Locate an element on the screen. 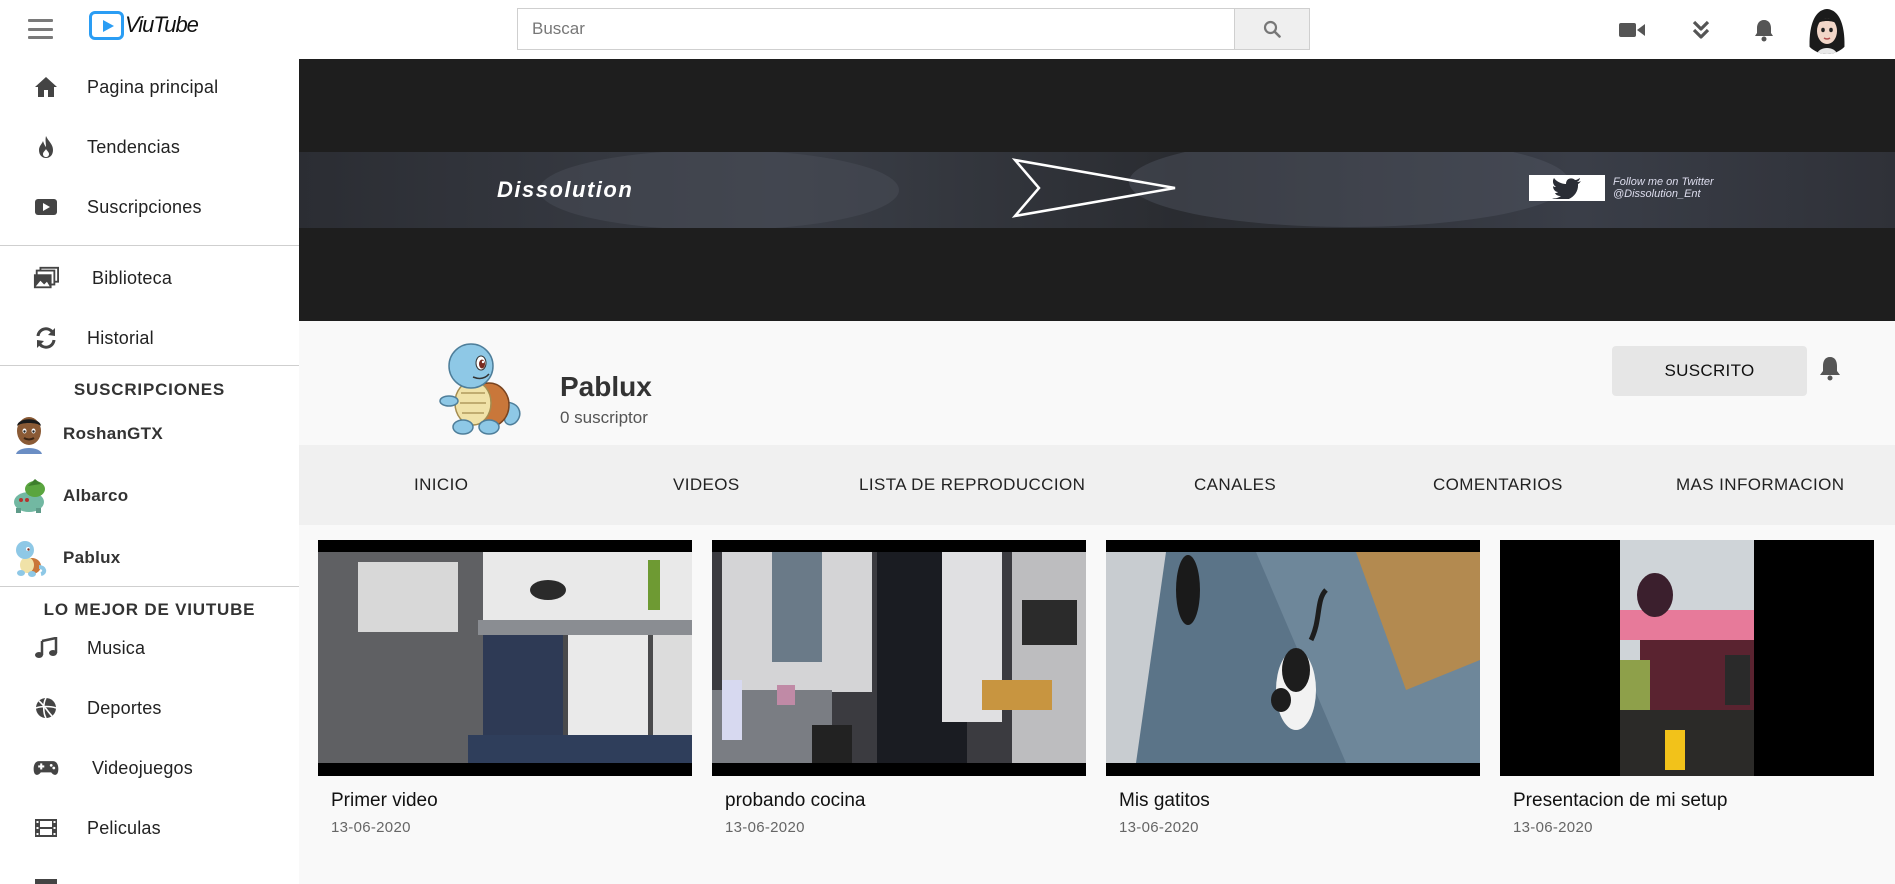 The width and height of the screenshot is (1895, 884). sidebar-item-label: Musica is located at coordinates (116, 647).